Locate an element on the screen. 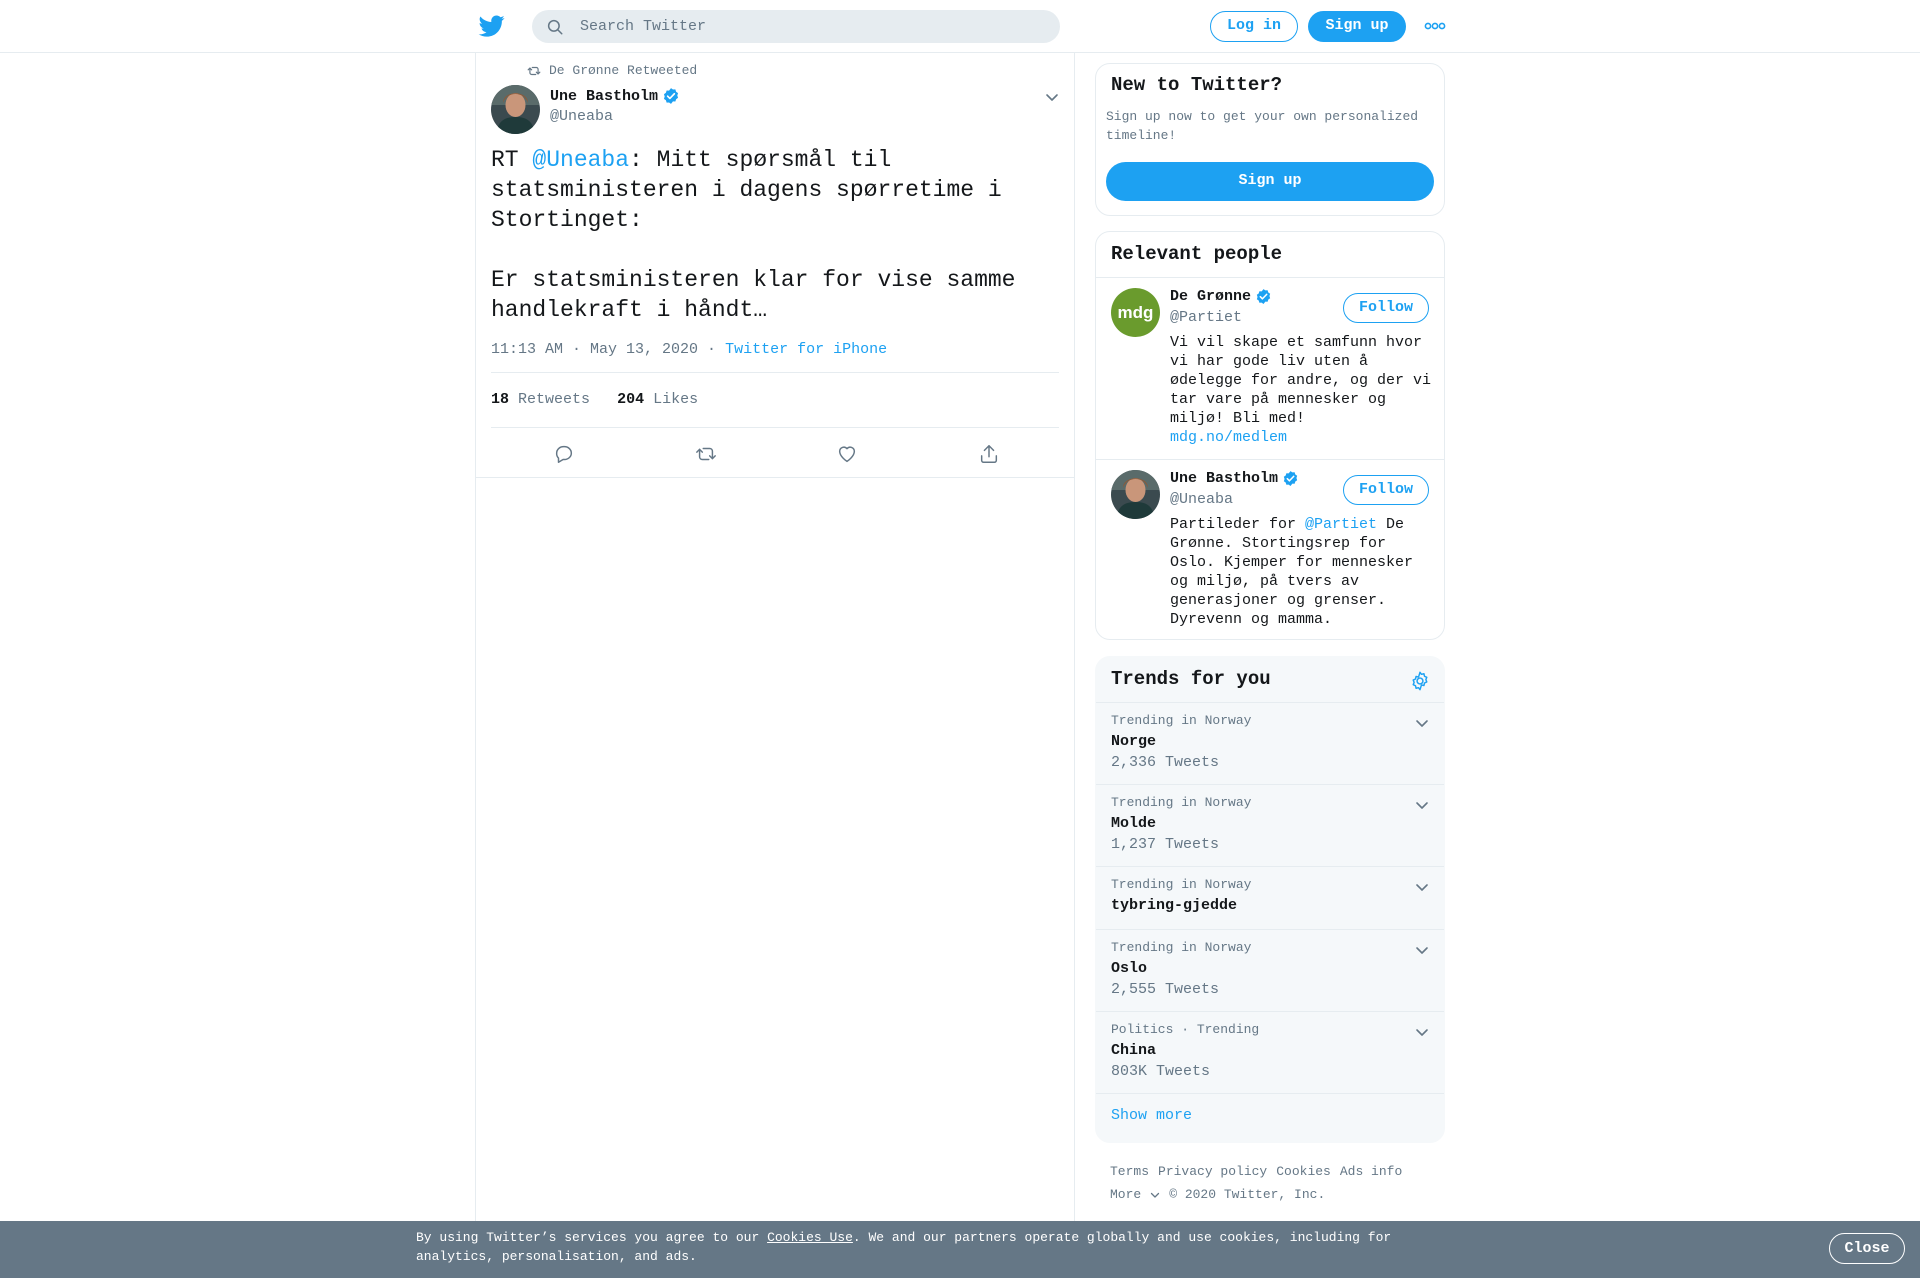 The height and width of the screenshot is (1278, 1920). footer-more-link: More is located at coordinates (1135, 1194).